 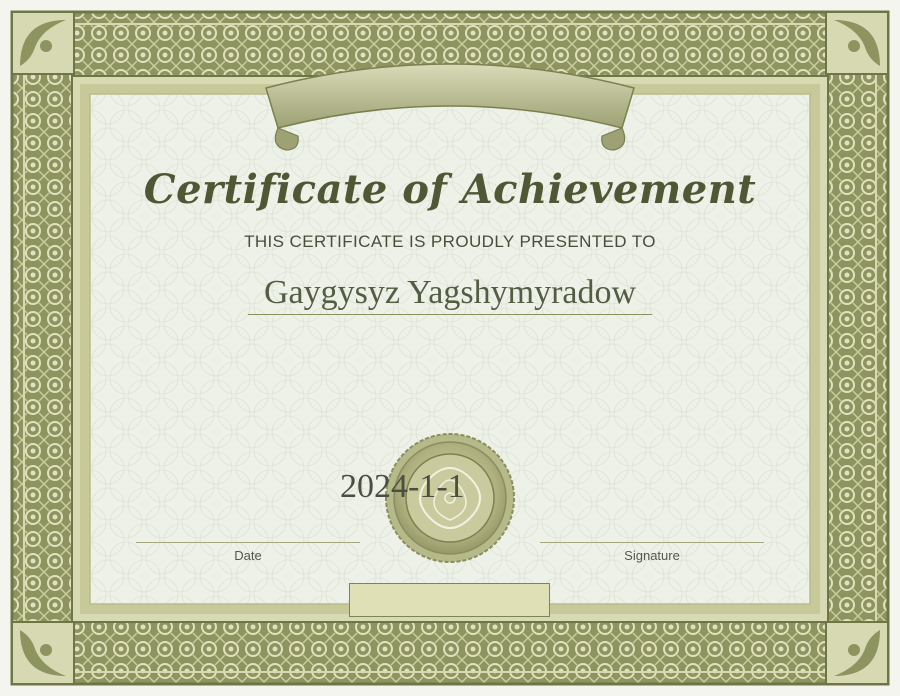 What do you see at coordinates (248, 555) in the screenshot?
I see `date-label: Date` at bounding box center [248, 555].